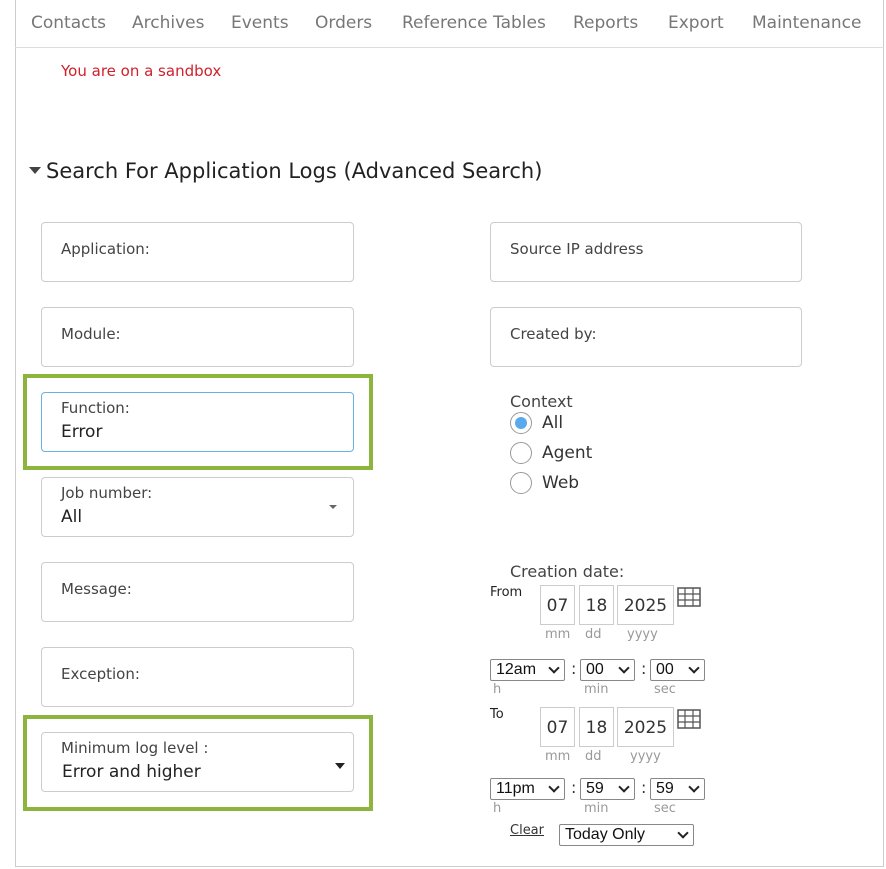  I want to click on nav-contacts: Contacts, so click(68, 23).